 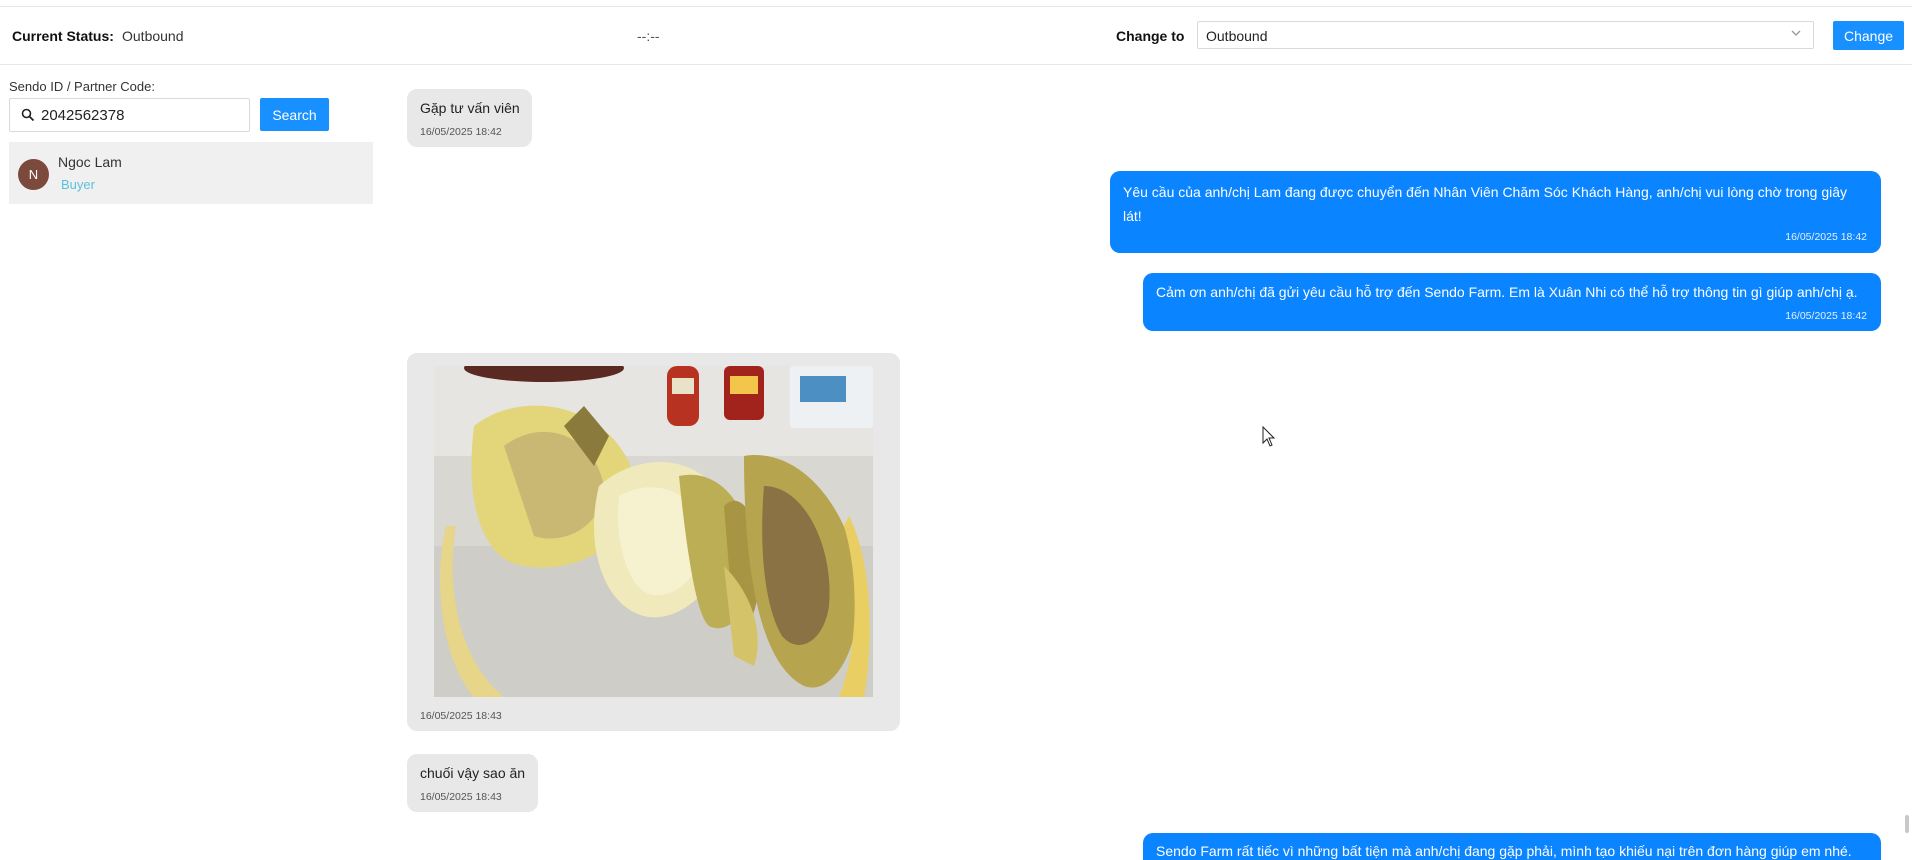 I want to click on message-incoming-image: 16/05/2025 18:43, so click(x=653, y=542).